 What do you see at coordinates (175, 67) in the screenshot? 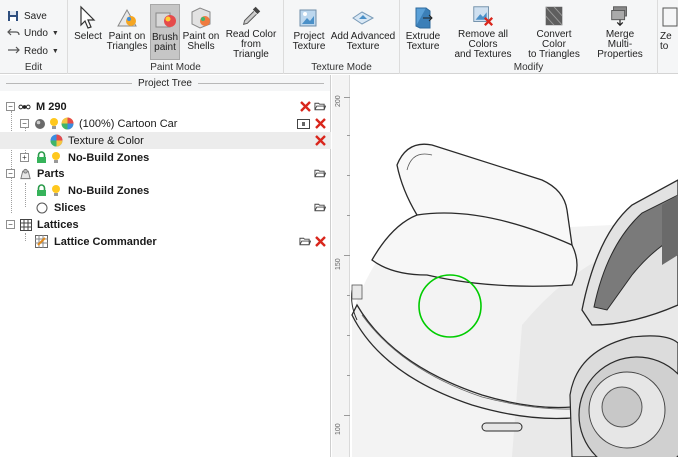
I see `paint-mode-group-label: Paint Mode` at bounding box center [175, 67].